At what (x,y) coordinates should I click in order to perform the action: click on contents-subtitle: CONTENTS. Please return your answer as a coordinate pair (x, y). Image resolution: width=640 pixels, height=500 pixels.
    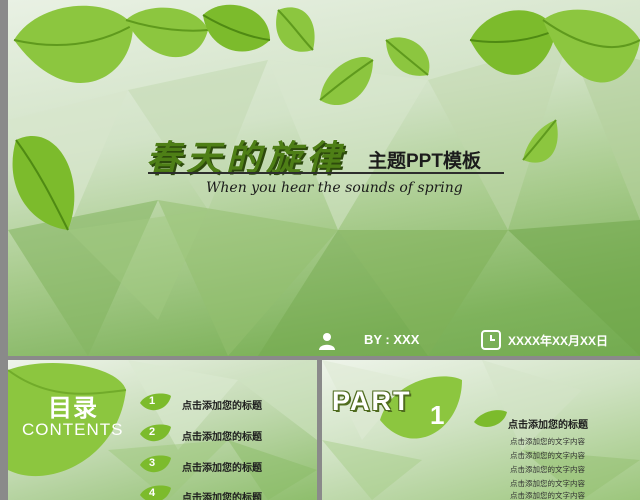
    Looking at the image, I should click on (73, 429).